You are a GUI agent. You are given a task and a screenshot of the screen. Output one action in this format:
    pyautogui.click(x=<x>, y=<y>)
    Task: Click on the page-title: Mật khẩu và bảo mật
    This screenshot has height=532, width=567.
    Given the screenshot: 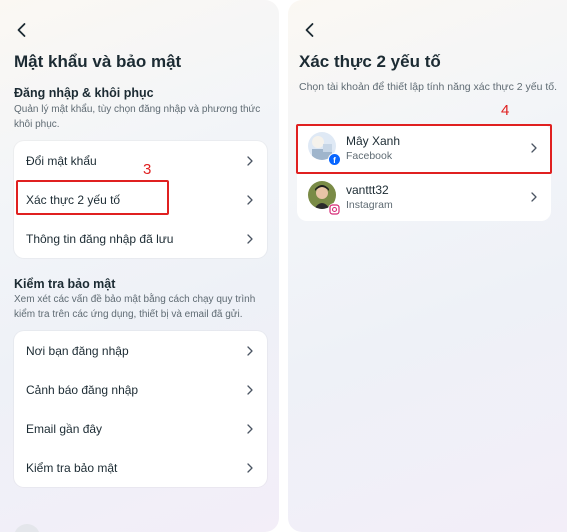 What is the action you would take?
    pyautogui.click(x=98, y=61)
    